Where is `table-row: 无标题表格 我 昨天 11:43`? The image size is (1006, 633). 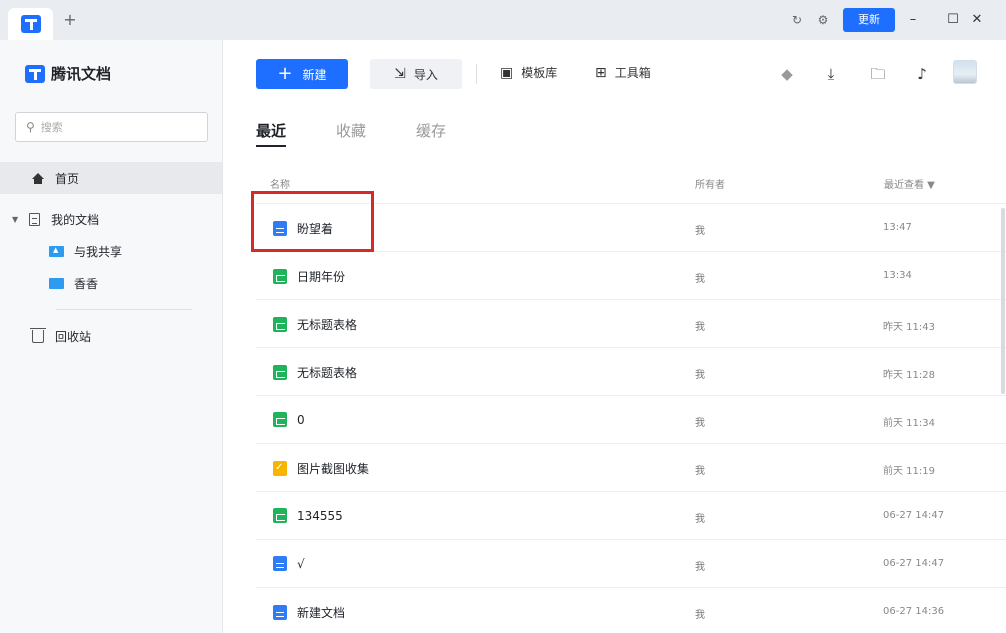 table-row: 无标题表格 我 昨天 11:43 is located at coordinates (631, 323).